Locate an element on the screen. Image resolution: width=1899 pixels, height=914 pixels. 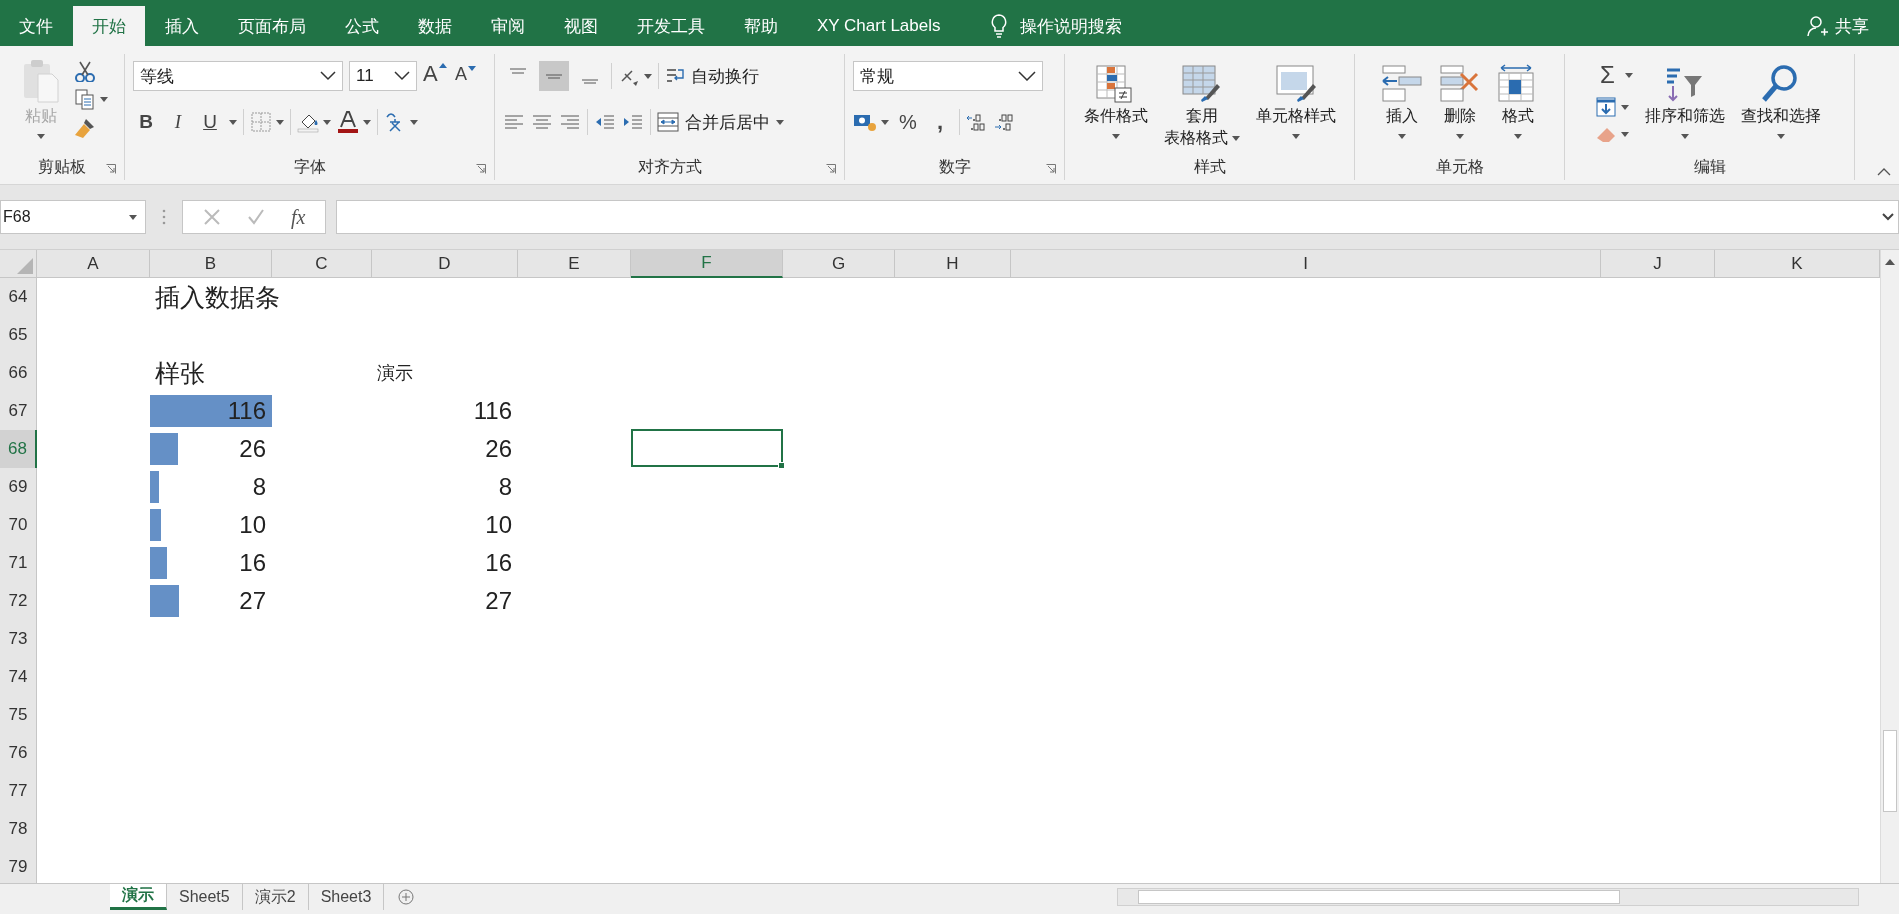
row-header: 79 is located at coordinates (18, 865).